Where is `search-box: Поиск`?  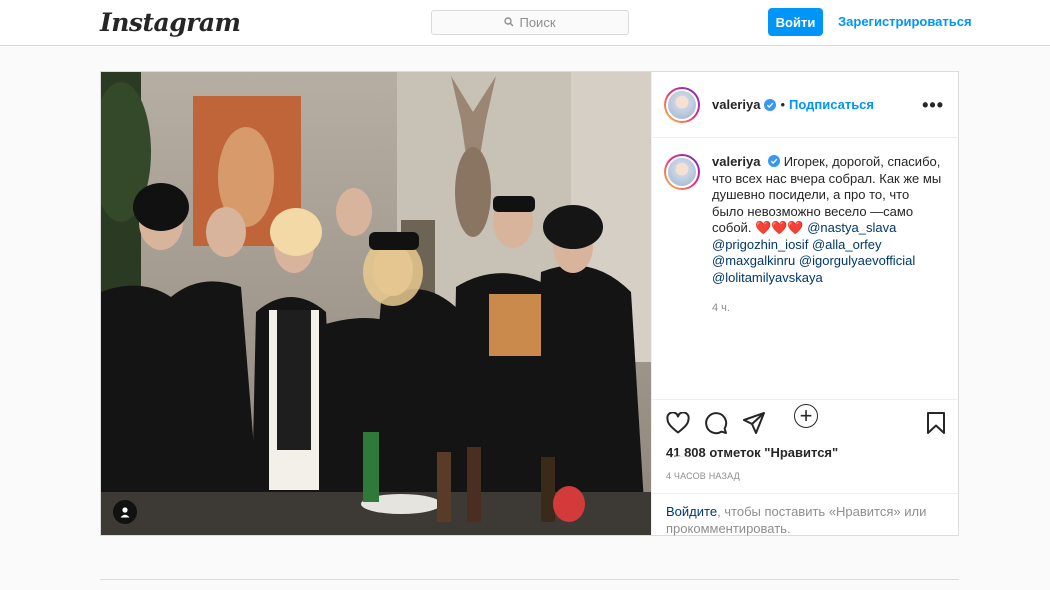 search-box: Поиск is located at coordinates (530, 22).